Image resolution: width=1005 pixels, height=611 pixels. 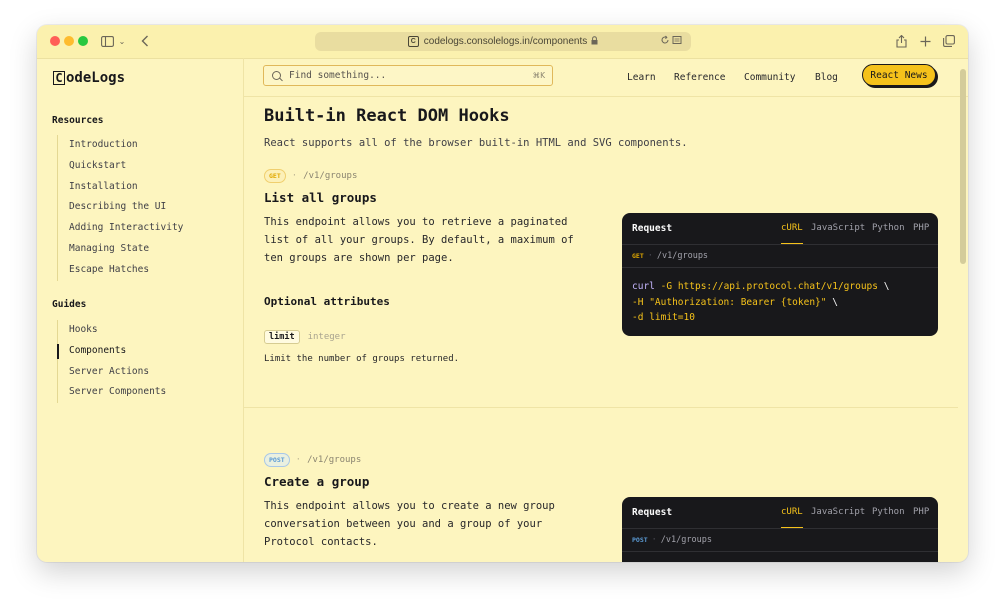 I want to click on code-method: POST, so click(x=640, y=540).